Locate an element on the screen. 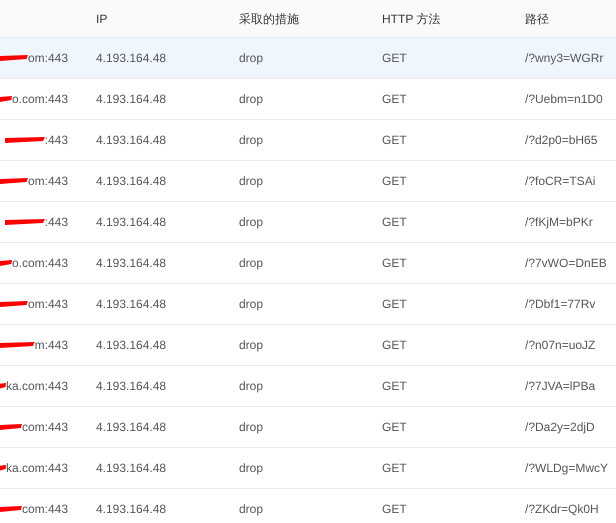  table-cell: /?d2p0=bH65 is located at coordinates (561, 140).